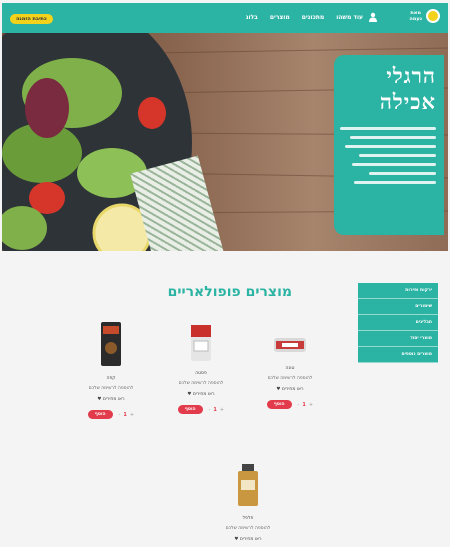  Describe the element at coordinates (349, 17) in the screenshot. I see `nav-item-more: עוד משהו` at that location.